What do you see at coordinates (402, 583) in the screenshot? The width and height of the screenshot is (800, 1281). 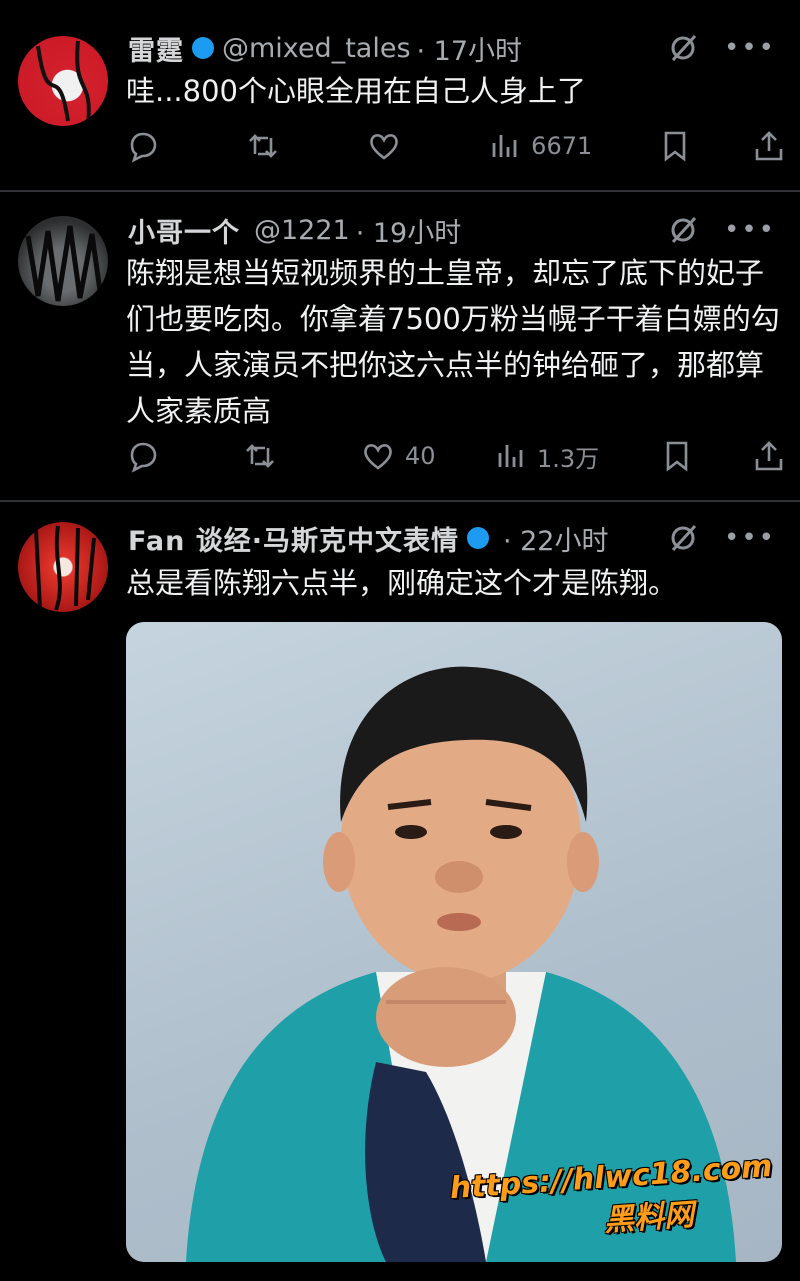 I see `post-text: 总是看陈翔六点半，刚确定这个才是陈翔。` at bounding box center [402, 583].